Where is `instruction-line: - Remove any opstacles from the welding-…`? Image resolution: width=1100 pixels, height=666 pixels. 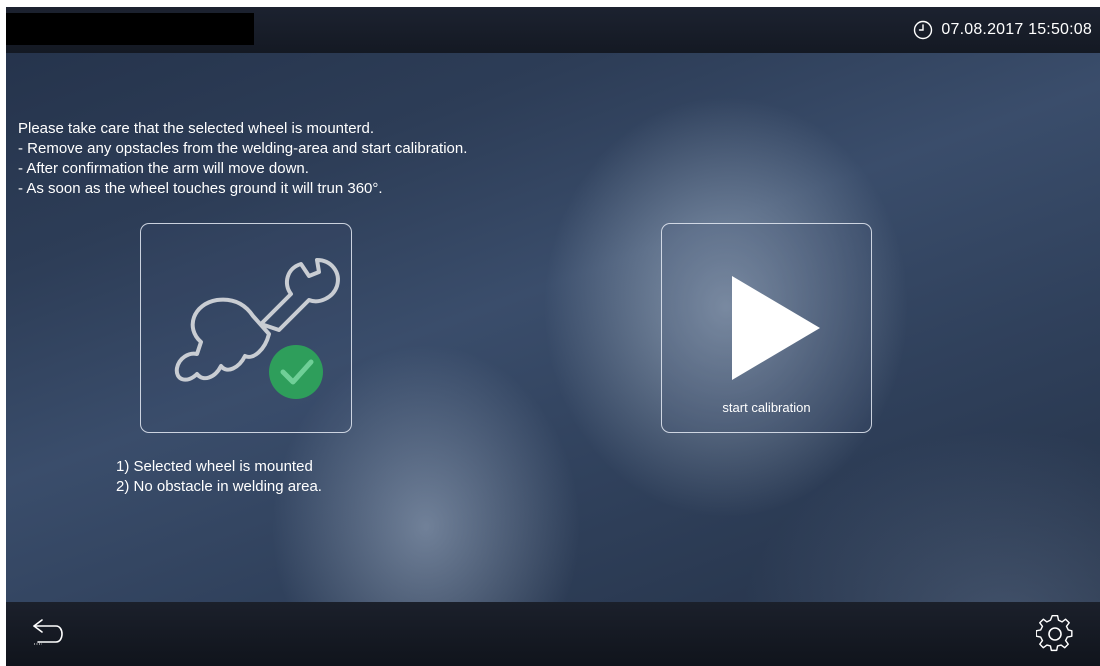
instruction-line: - Remove any opstacles from the welding-… is located at coordinates (243, 148).